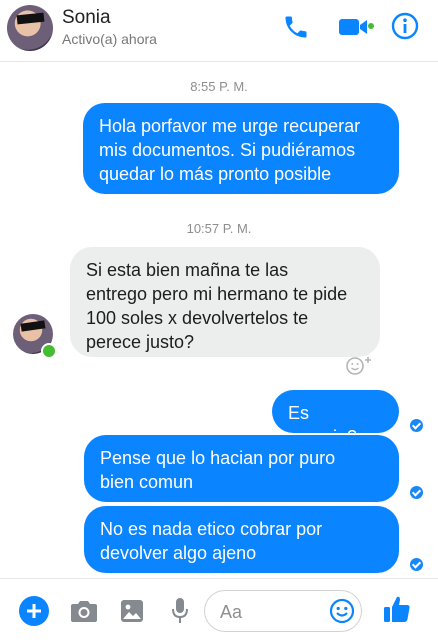 This screenshot has width=438, height=642. I want to click on composer-bar, so click(219, 610).